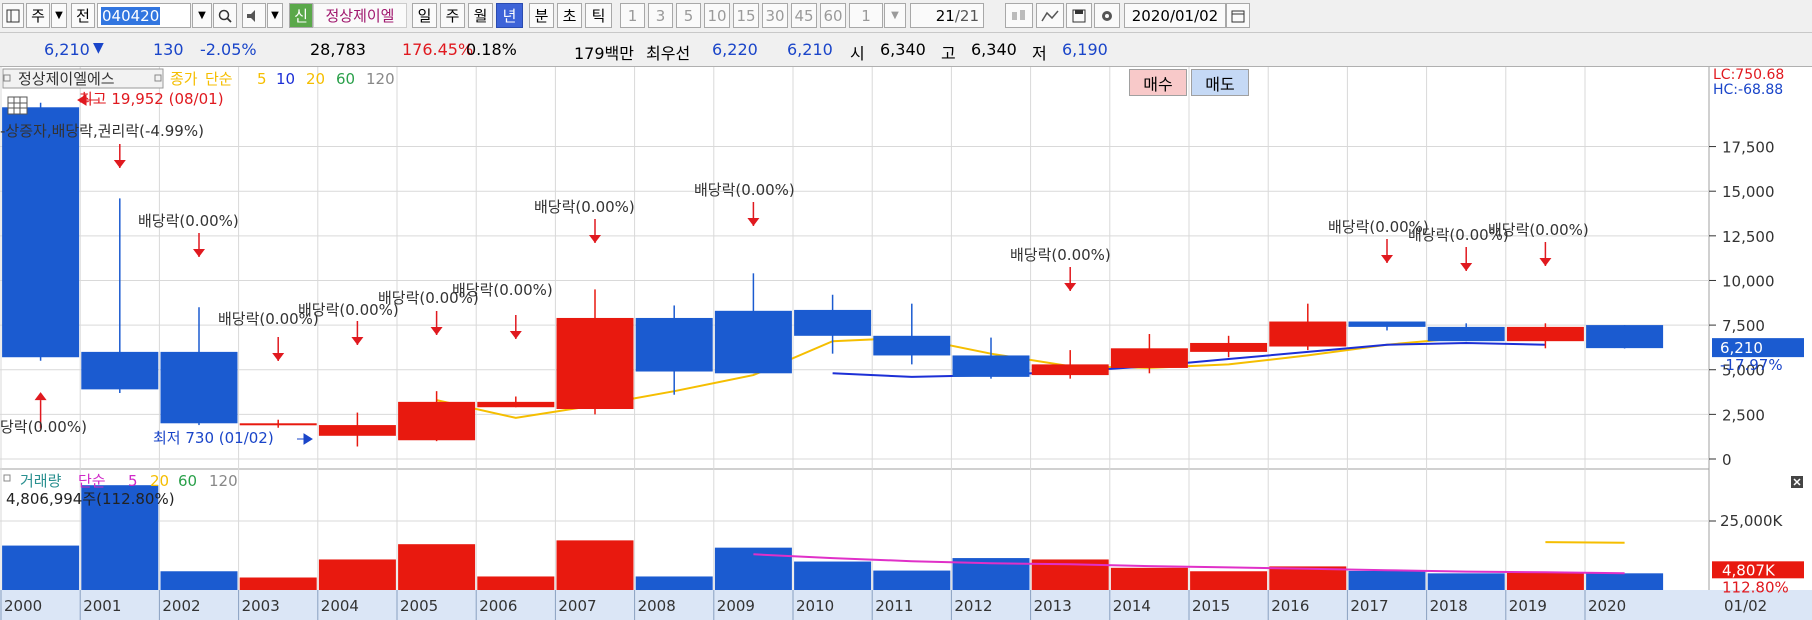 Image resolution: width=1812 pixels, height=620 pixels. Describe the element at coordinates (1727, 460) in the screenshot. I see `y-tick-label: 0` at that location.